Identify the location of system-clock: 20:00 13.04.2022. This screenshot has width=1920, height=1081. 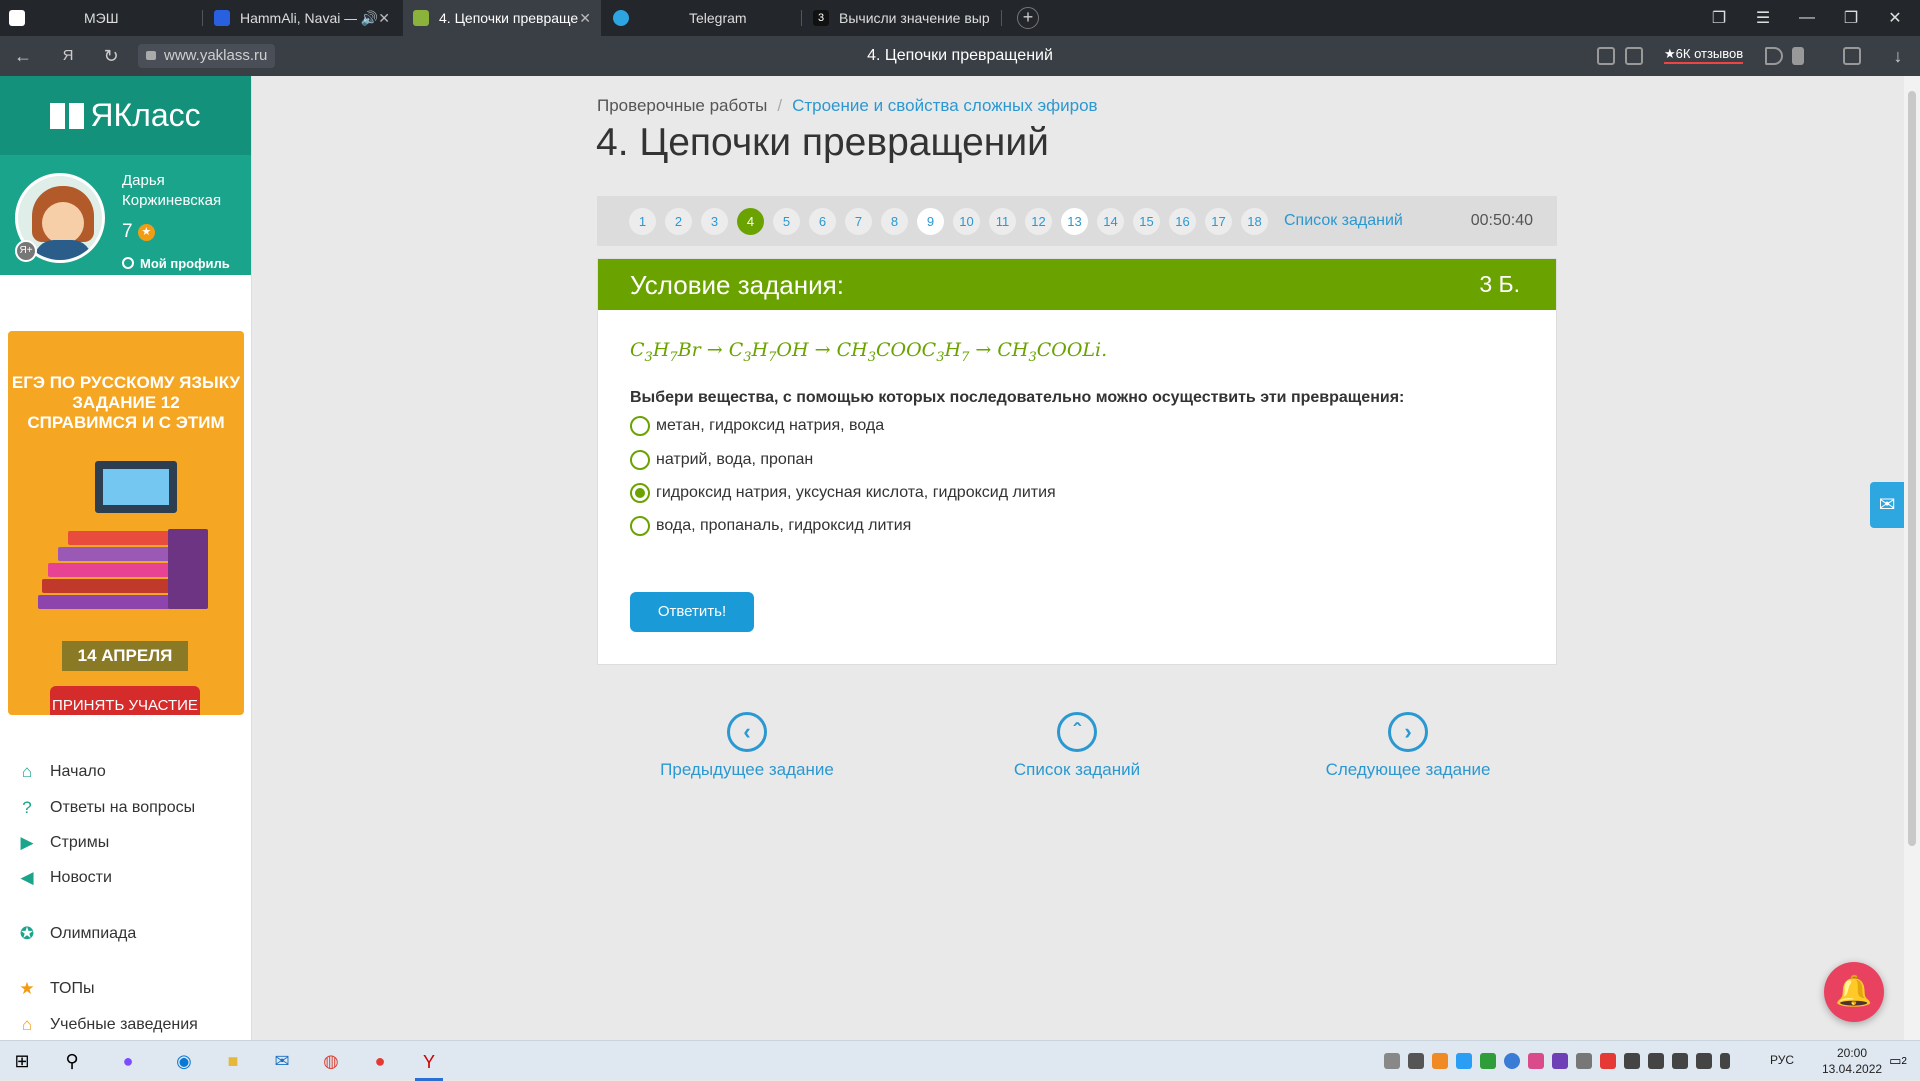
(1852, 1061).